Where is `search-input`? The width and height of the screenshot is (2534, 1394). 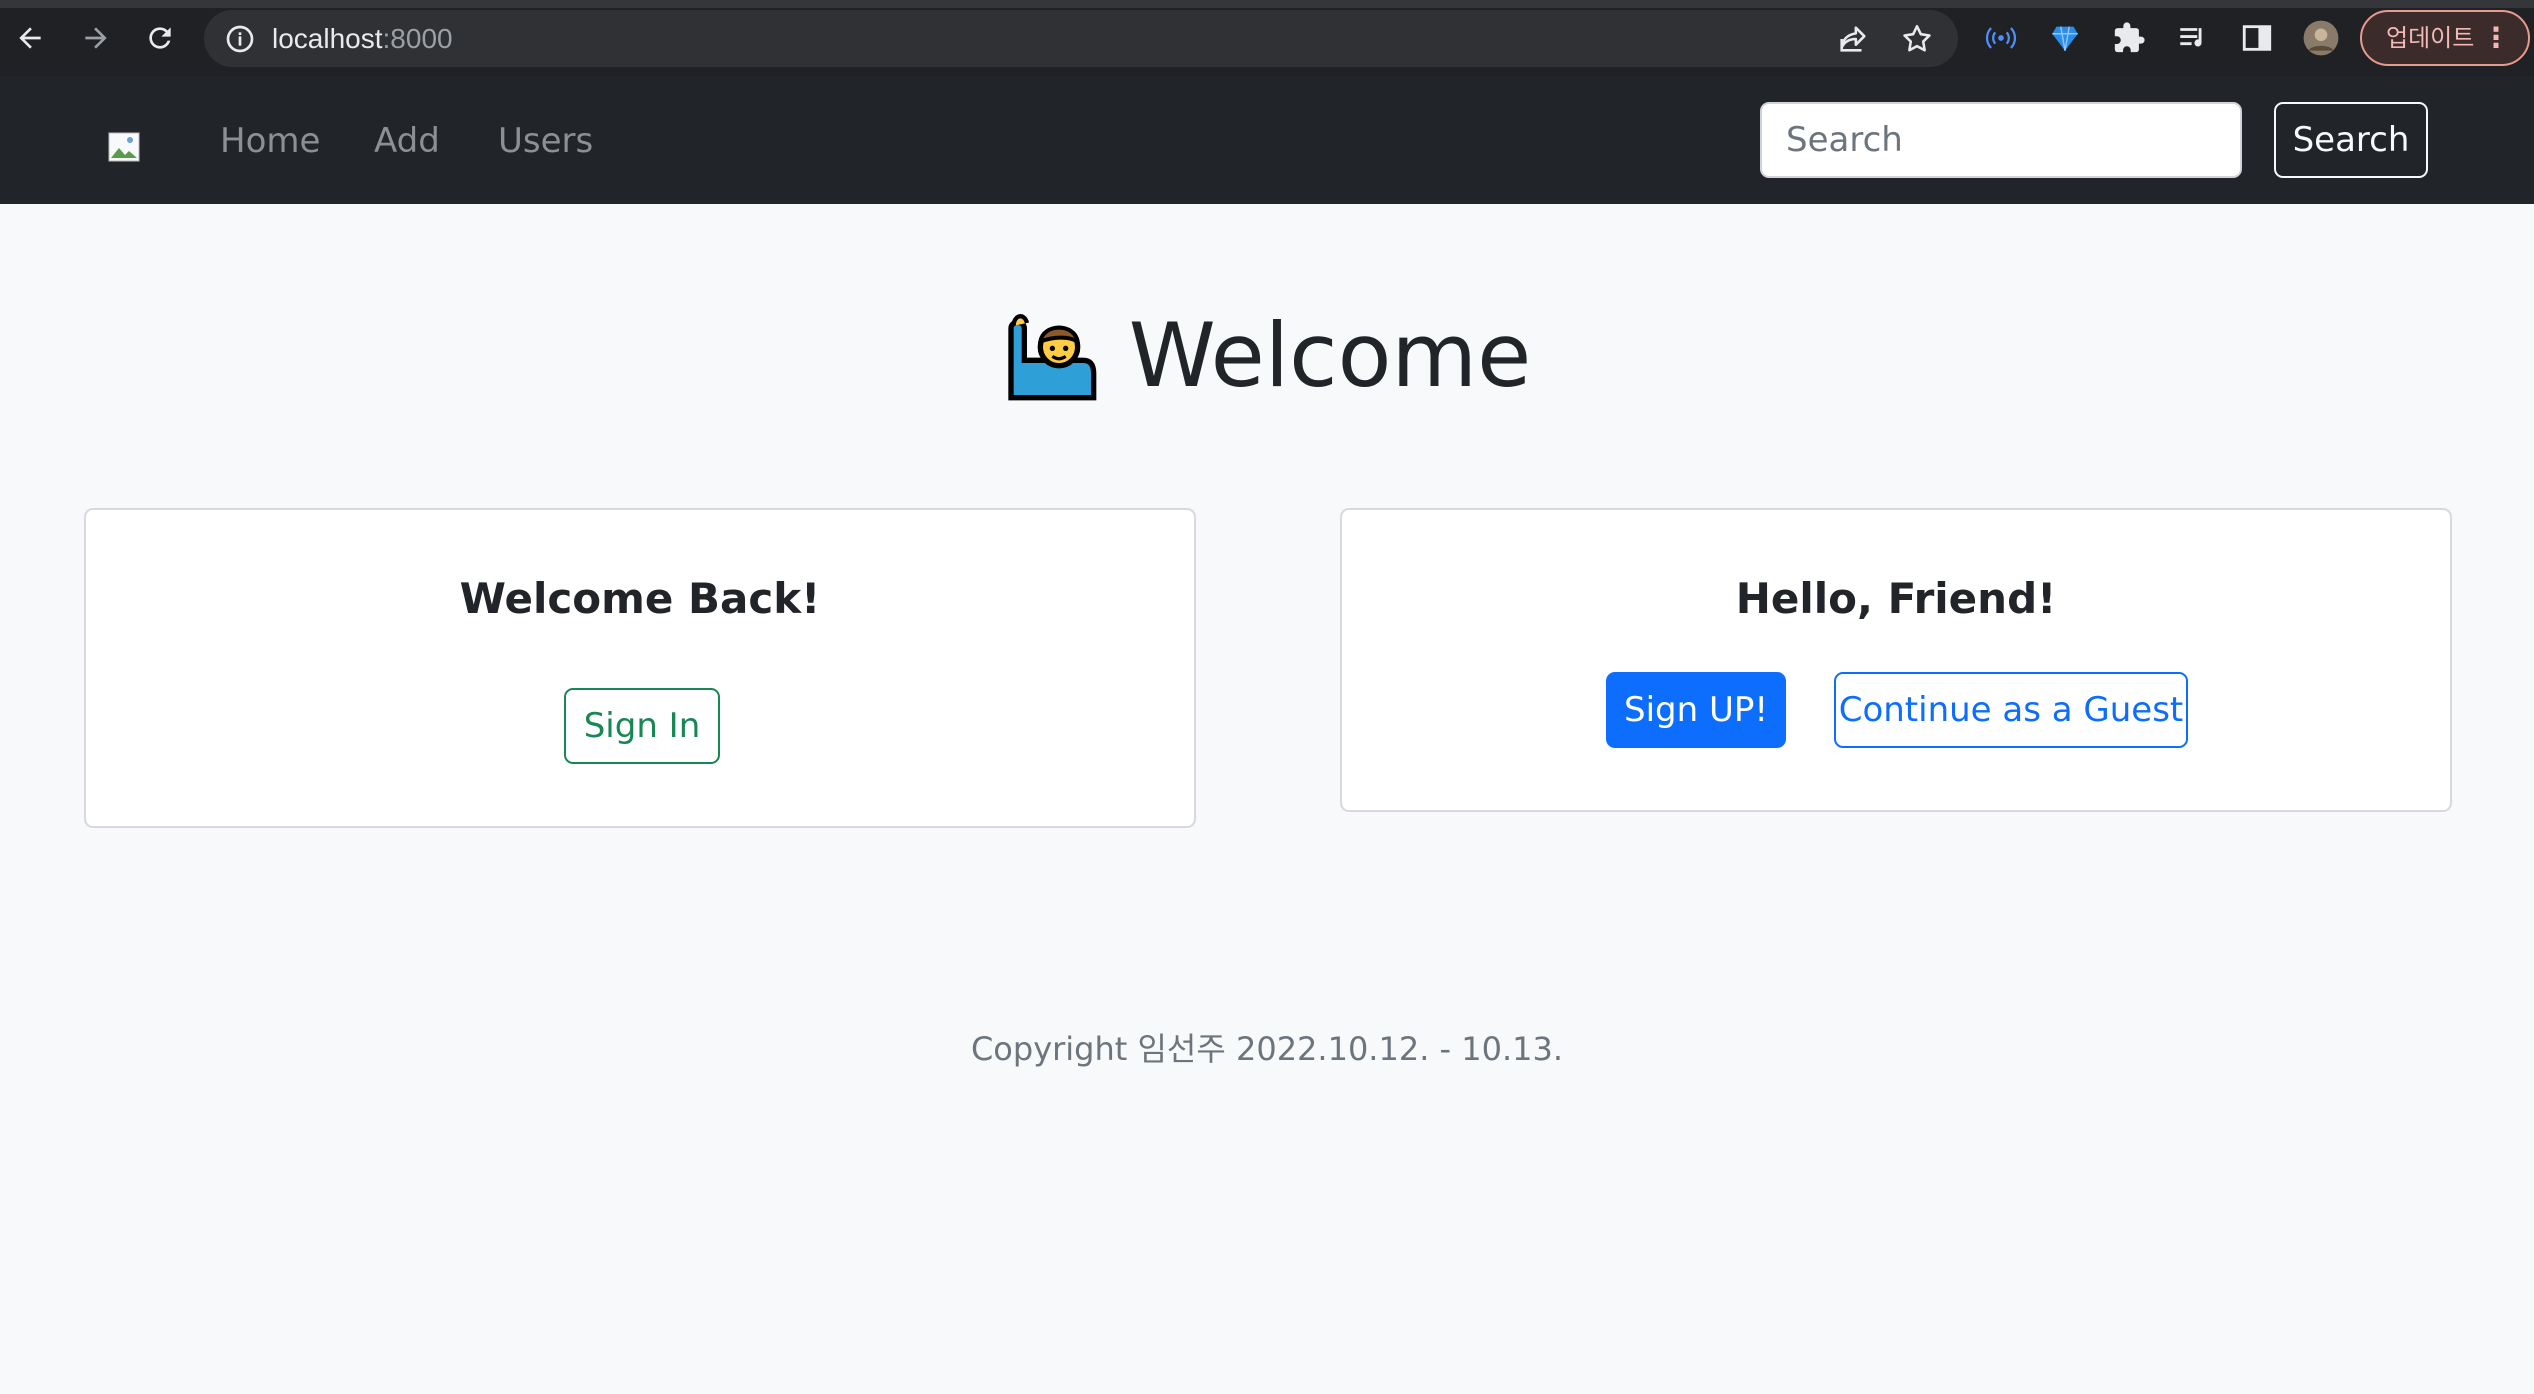 search-input is located at coordinates (2001, 140).